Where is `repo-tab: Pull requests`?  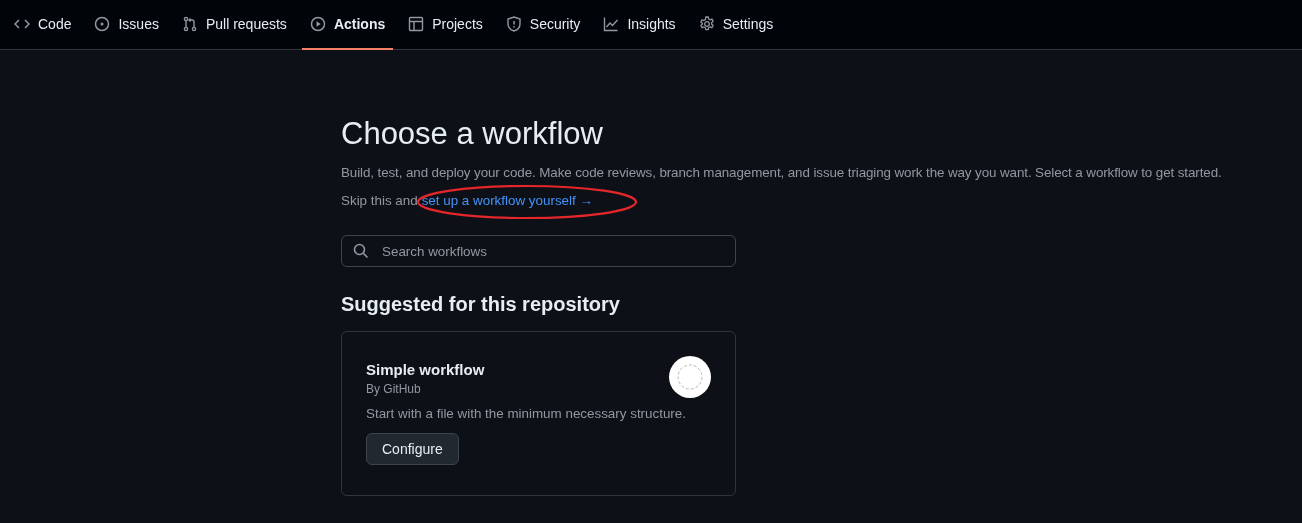 repo-tab: Pull requests is located at coordinates (234, 25).